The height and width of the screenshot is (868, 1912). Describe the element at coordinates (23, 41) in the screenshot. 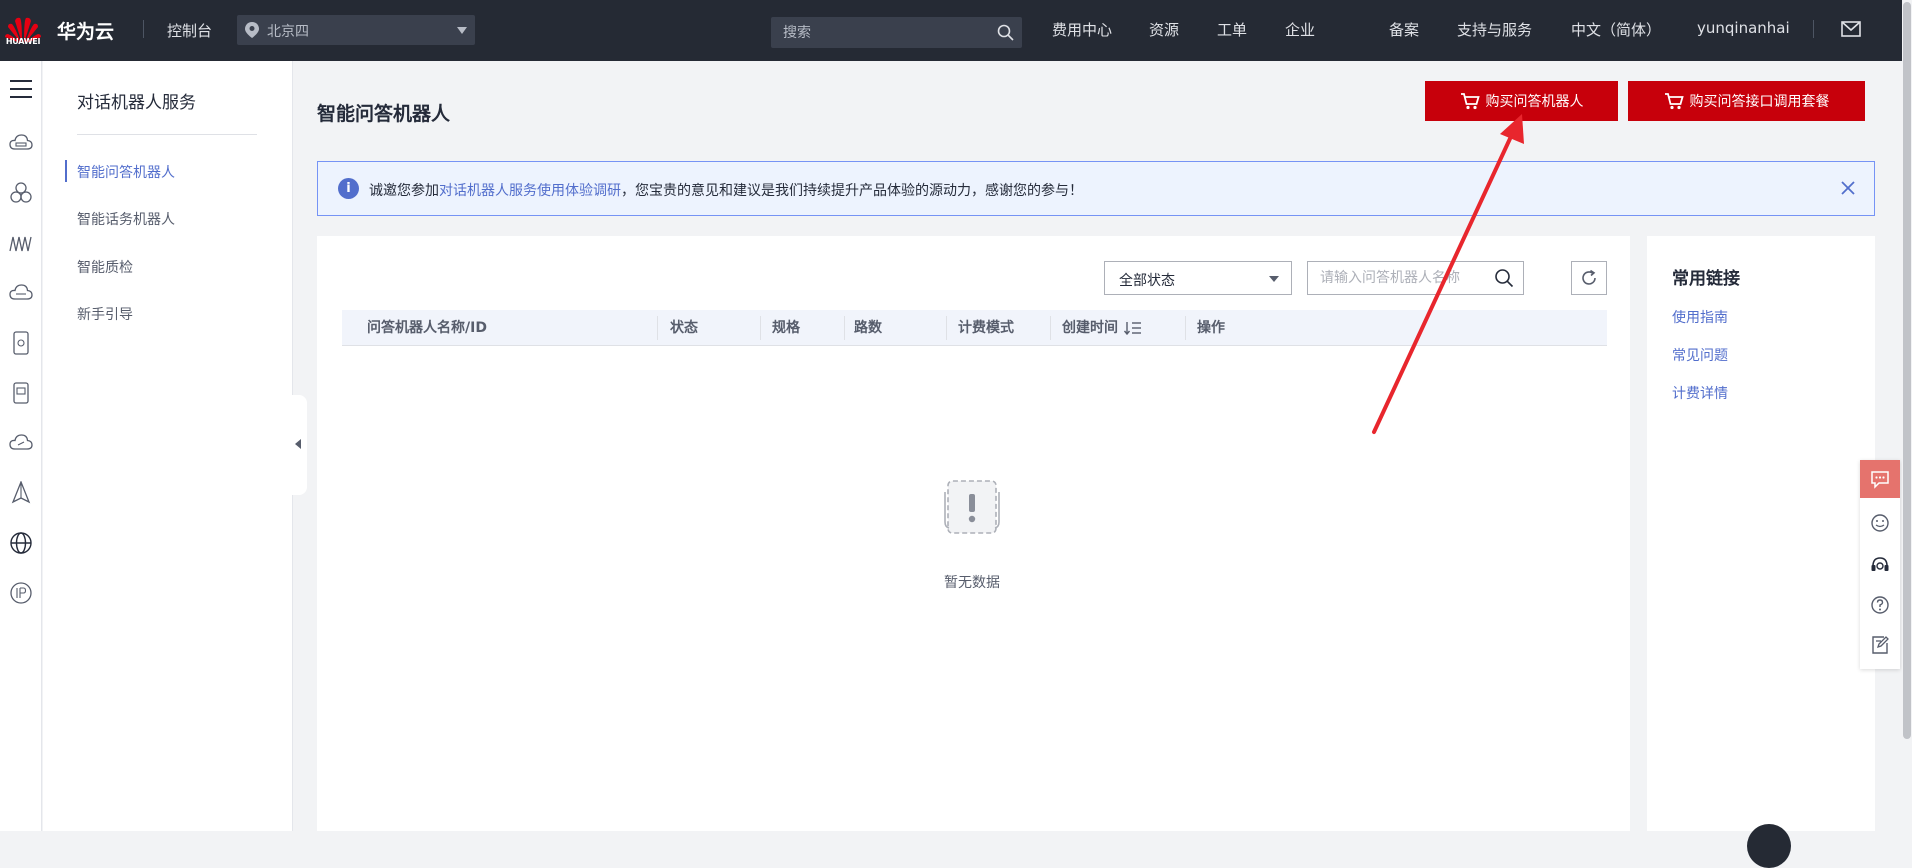

I see `huawei-logo-text: HUAWEI` at that location.